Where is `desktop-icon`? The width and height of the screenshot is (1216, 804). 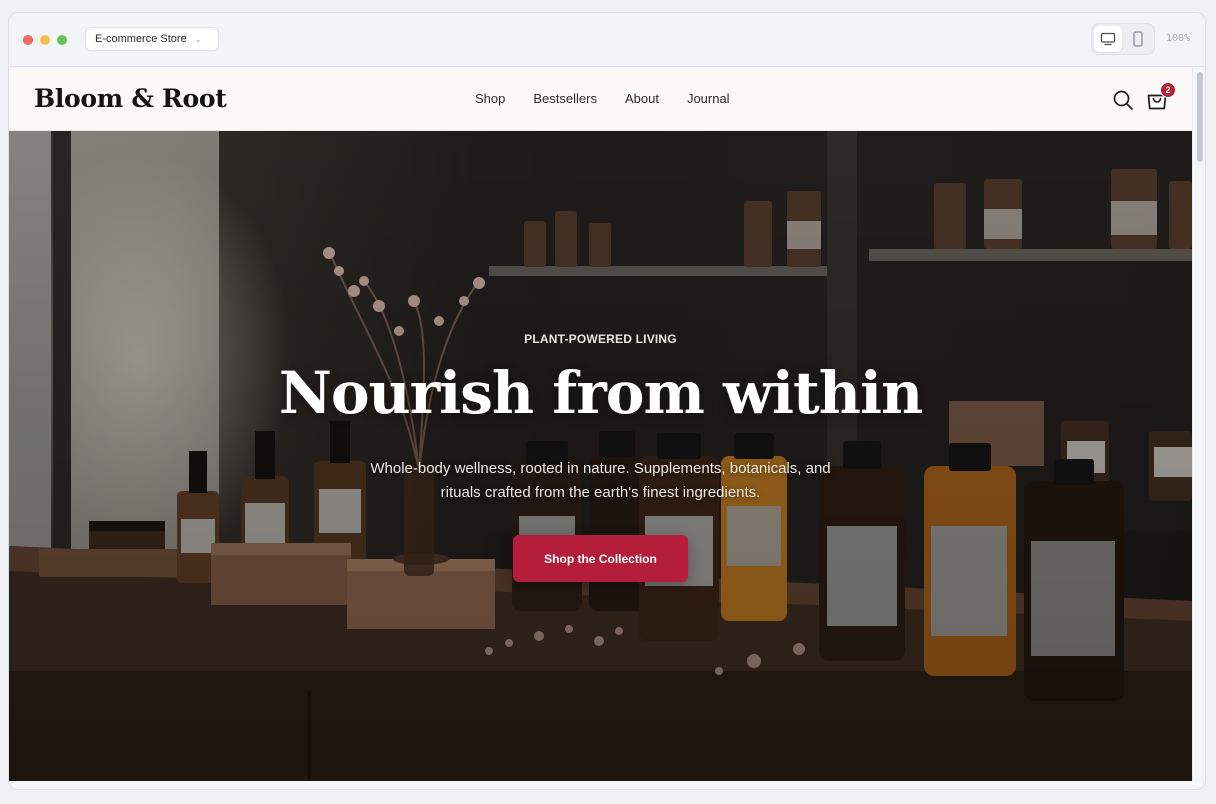 desktop-icon is located at coordinates (1108, 39).